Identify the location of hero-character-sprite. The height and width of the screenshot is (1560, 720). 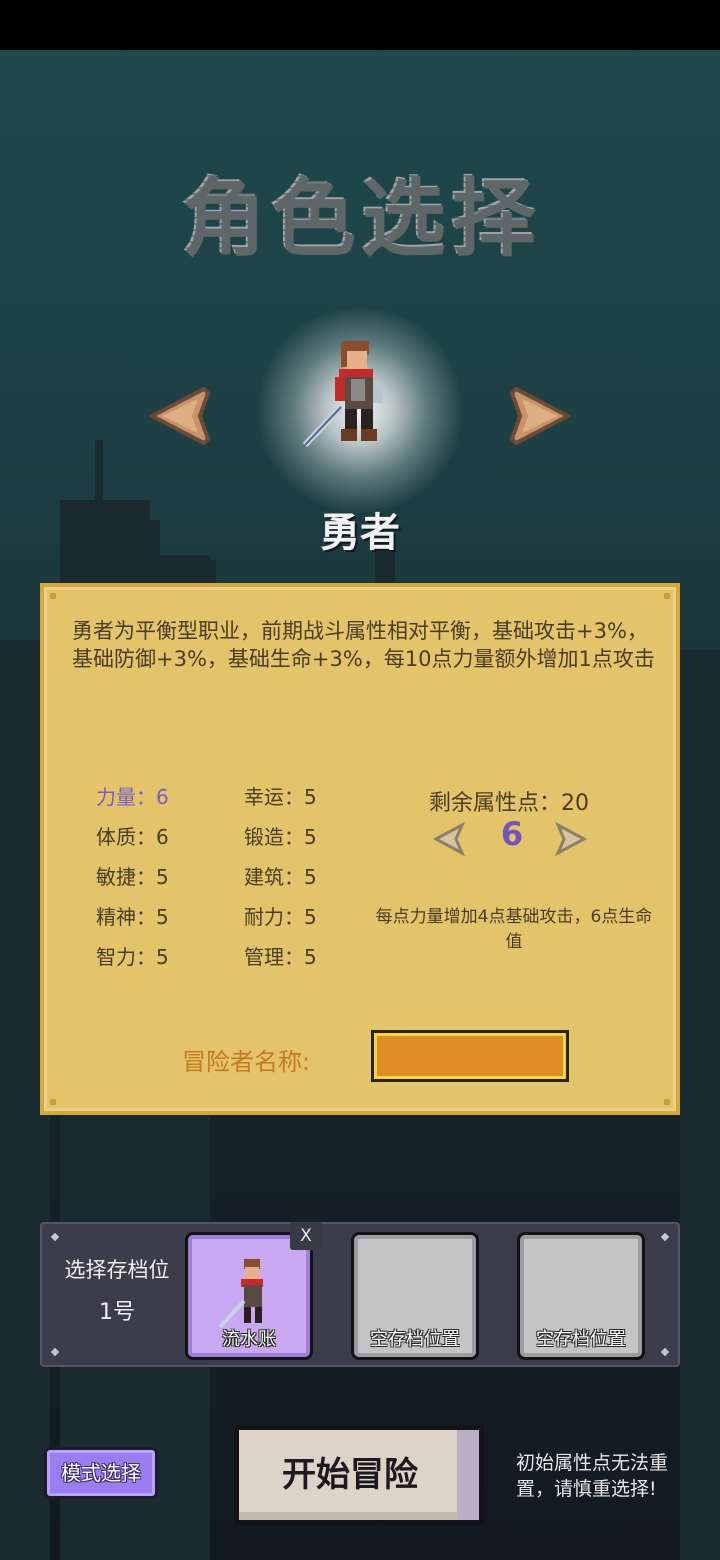
(342, 394).